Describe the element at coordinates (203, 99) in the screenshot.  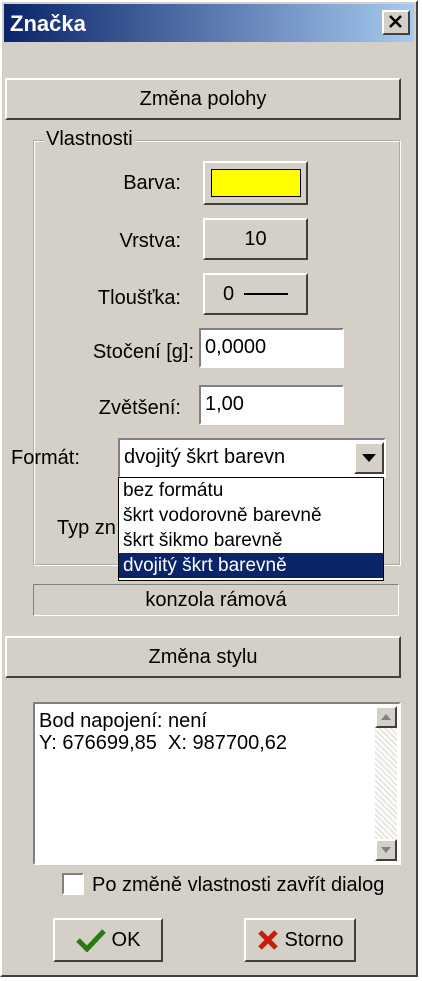
I see `change-position-button: Změna polohy` at that location.